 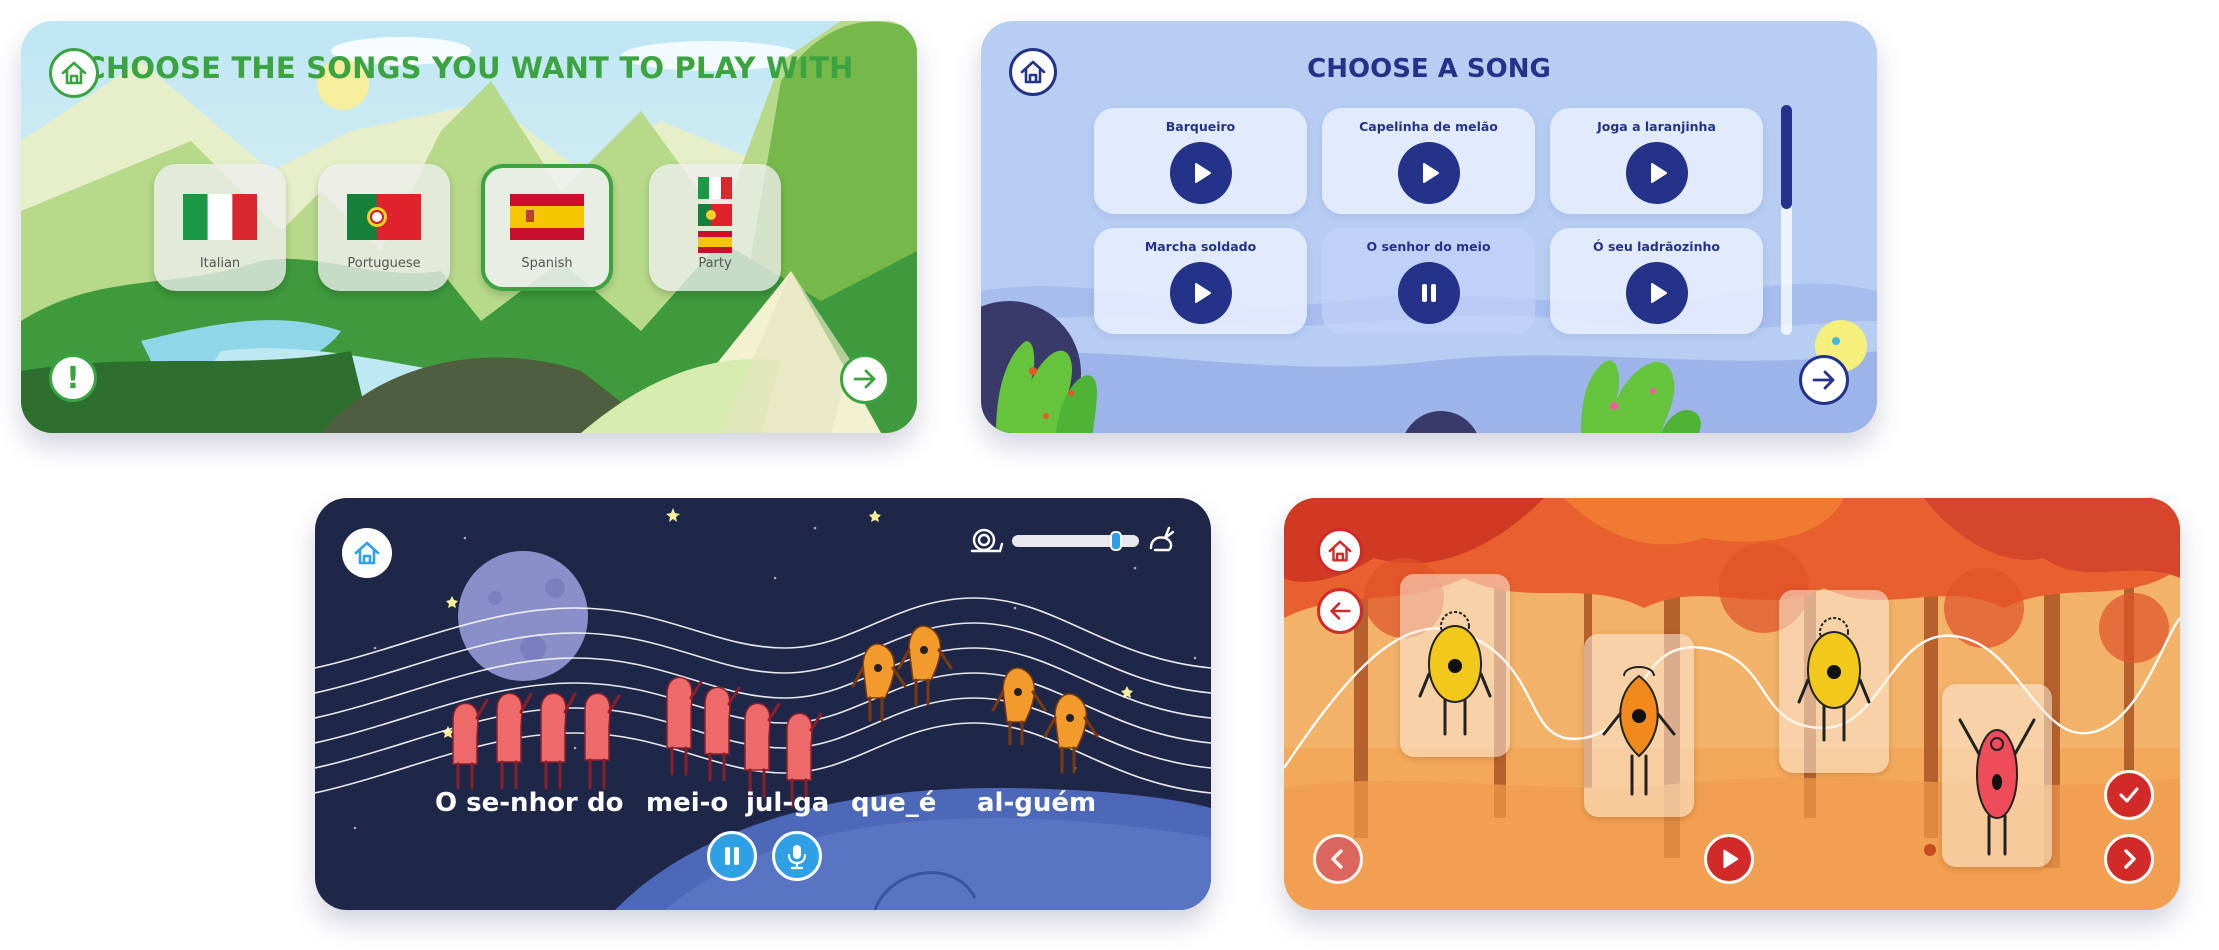 What do you see at coordinates (1997, 787) in the screenshot?
I see `pink-singer-character` at bounding box center [1997, 787].